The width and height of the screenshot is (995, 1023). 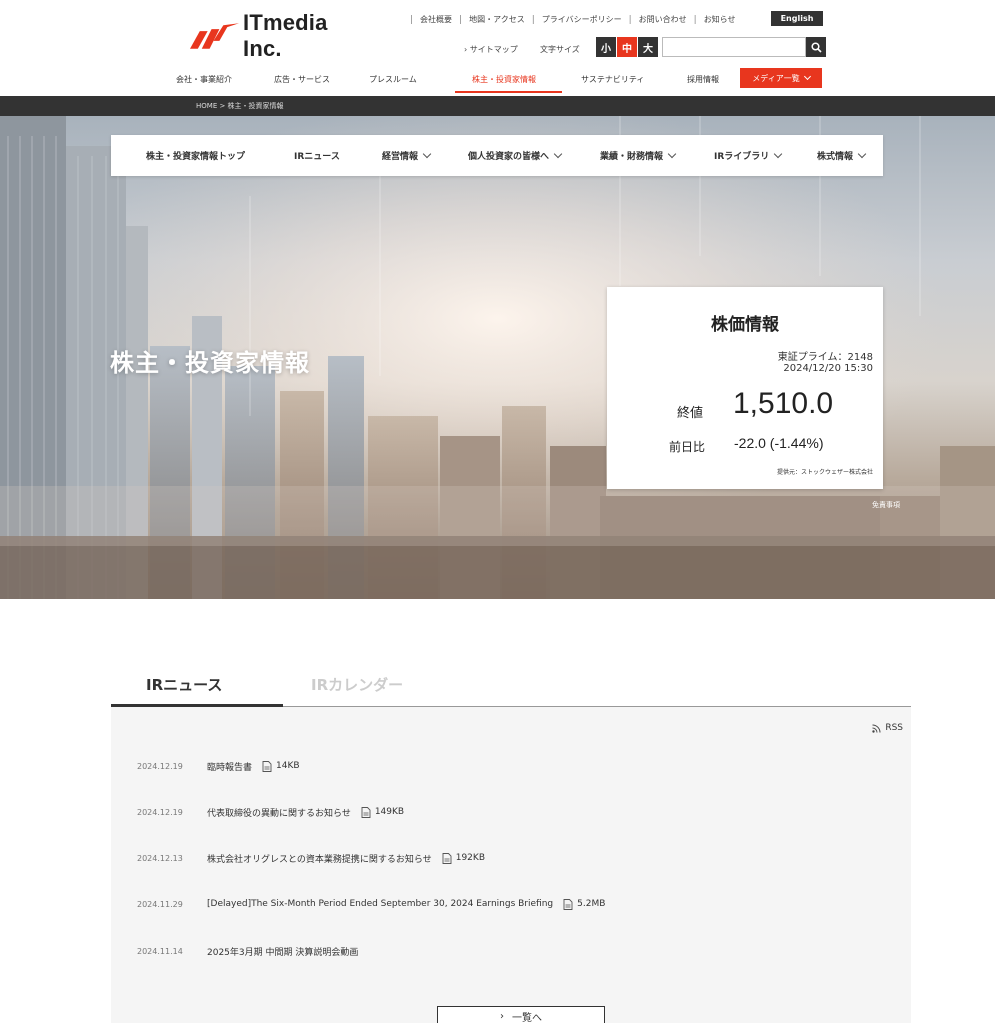 I want to click on subnav-ir-top: 株主・投資家情報トップ, so click(x=195, y=155).